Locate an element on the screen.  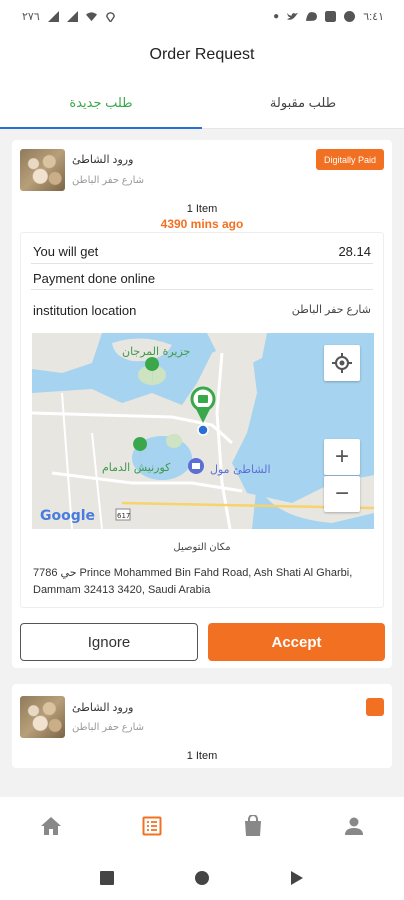
orders-icon is located at coordinates (151, 826).